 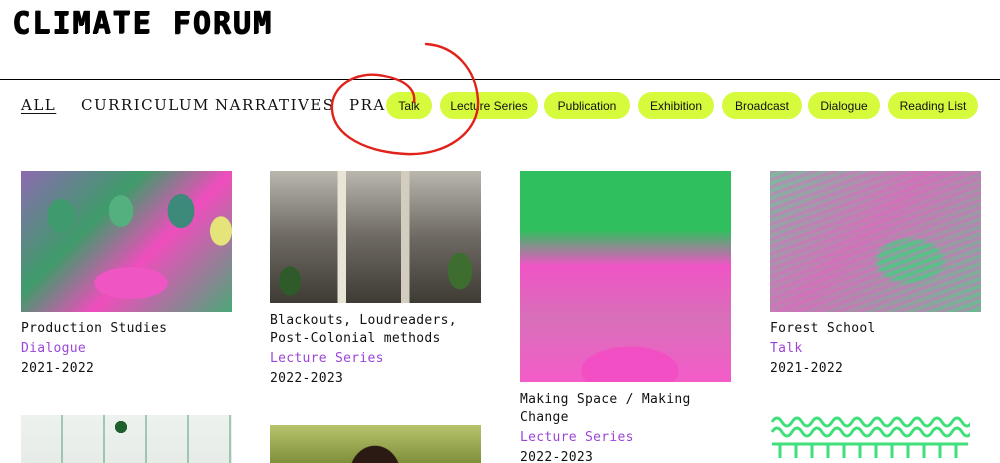 I want to click on site-logo: CLIMATE FORUM, so click(x=142, y=23).